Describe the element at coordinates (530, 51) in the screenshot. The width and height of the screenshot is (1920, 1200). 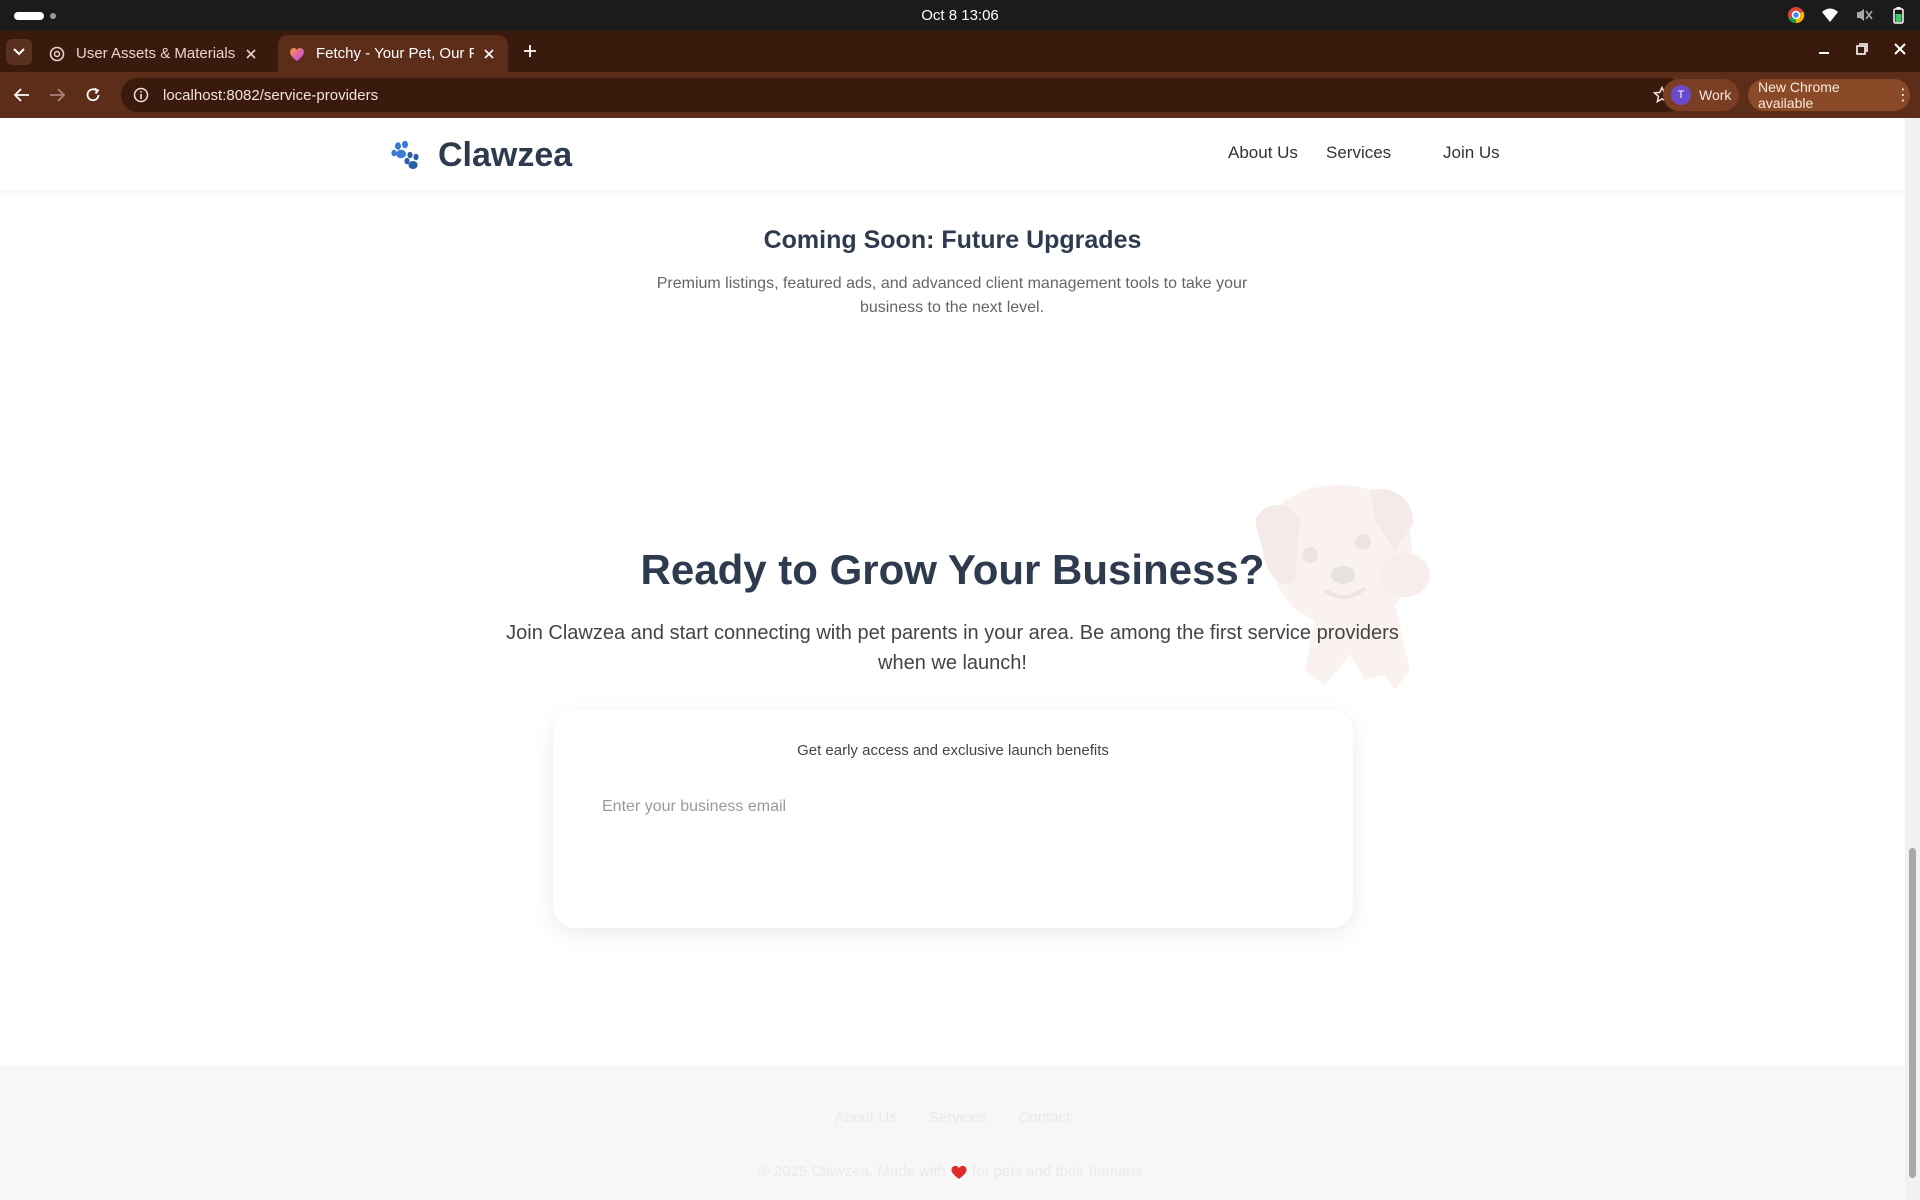
I see `new-tab-plus-icon` at that location.